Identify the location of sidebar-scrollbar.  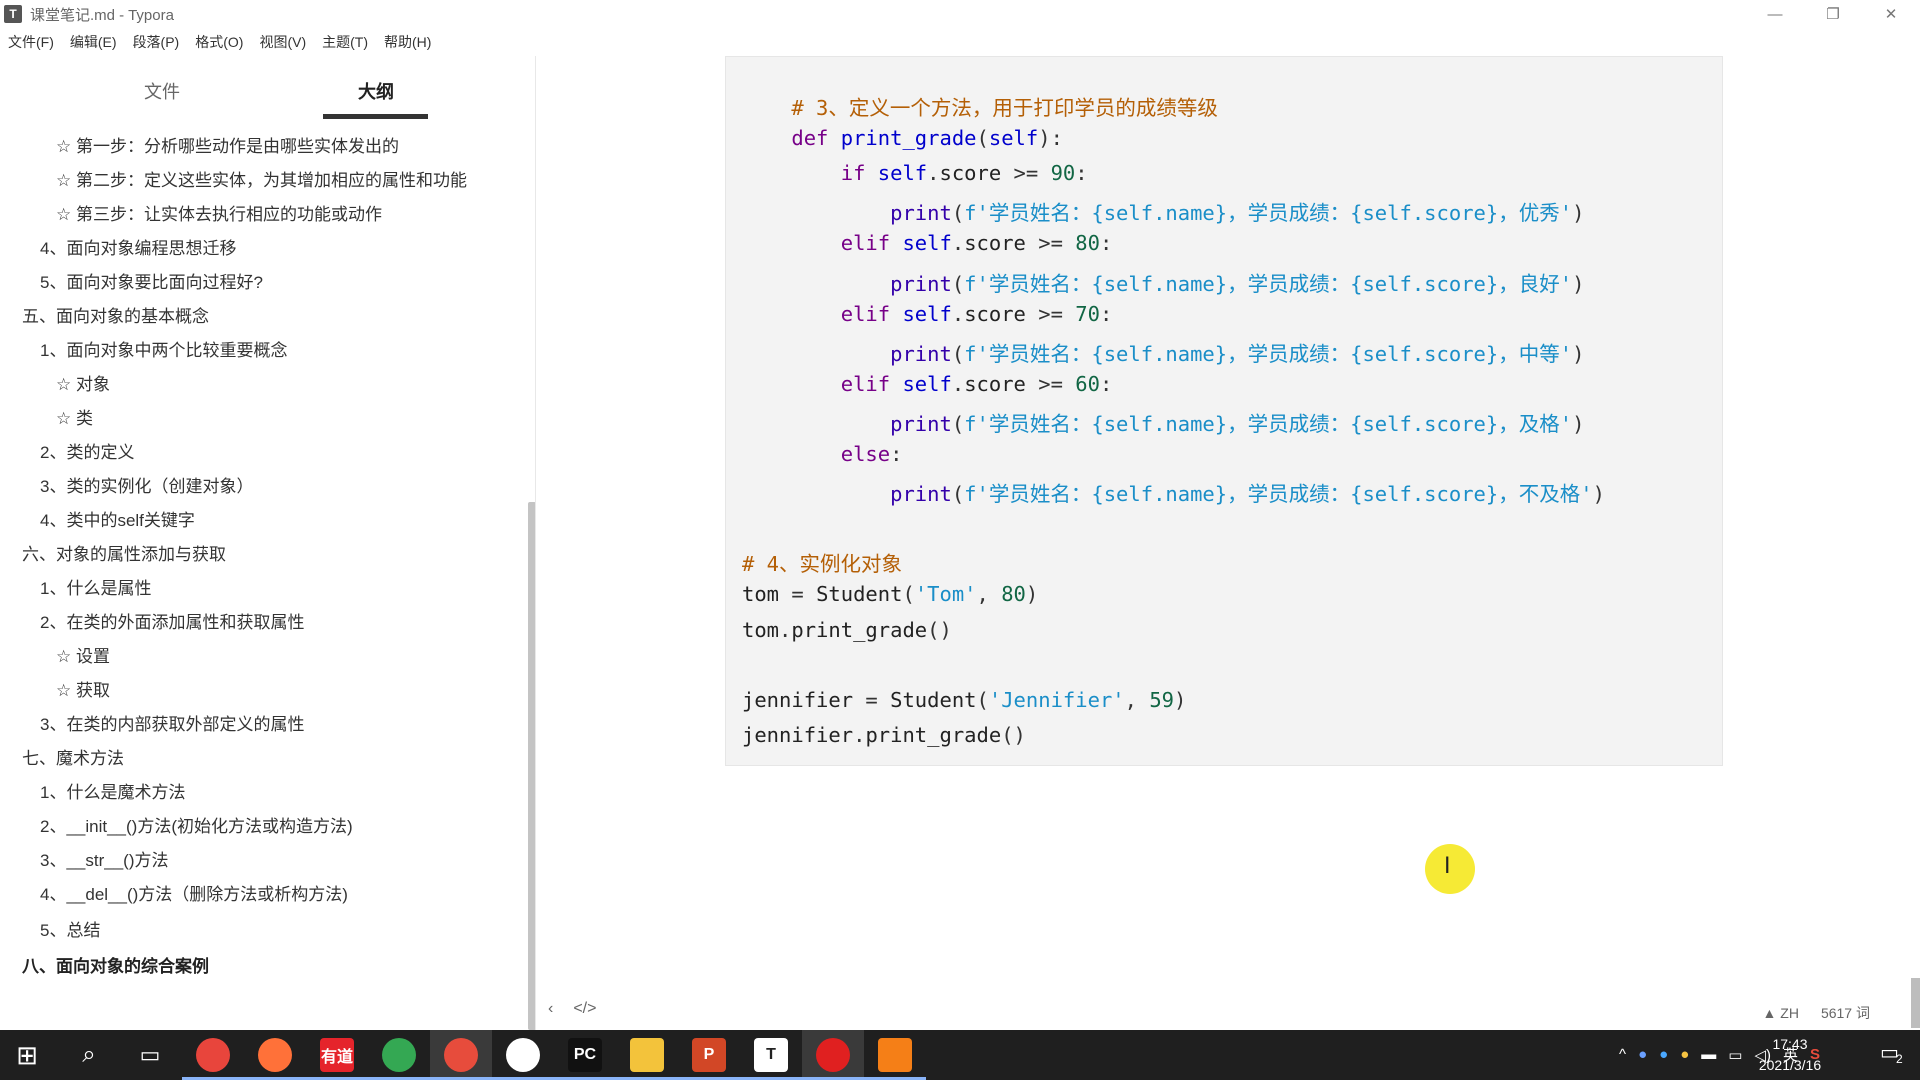
(531, 766).